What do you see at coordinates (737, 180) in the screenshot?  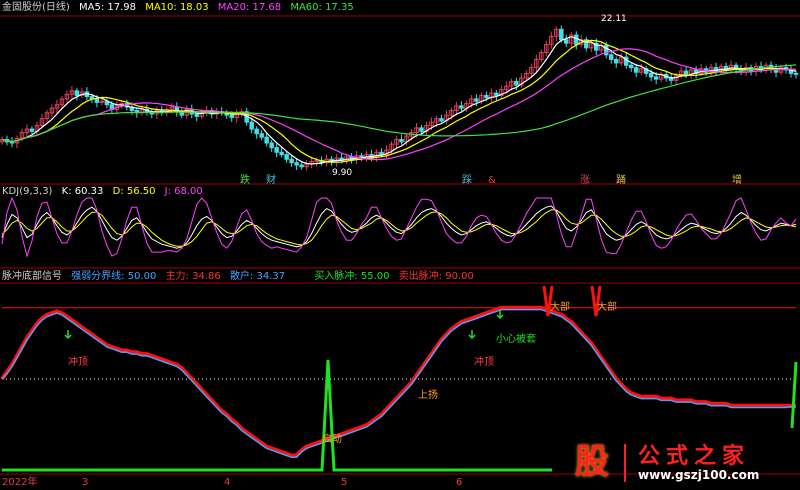 I see `marker-zeng: 增` at bounding box center [737, 180].